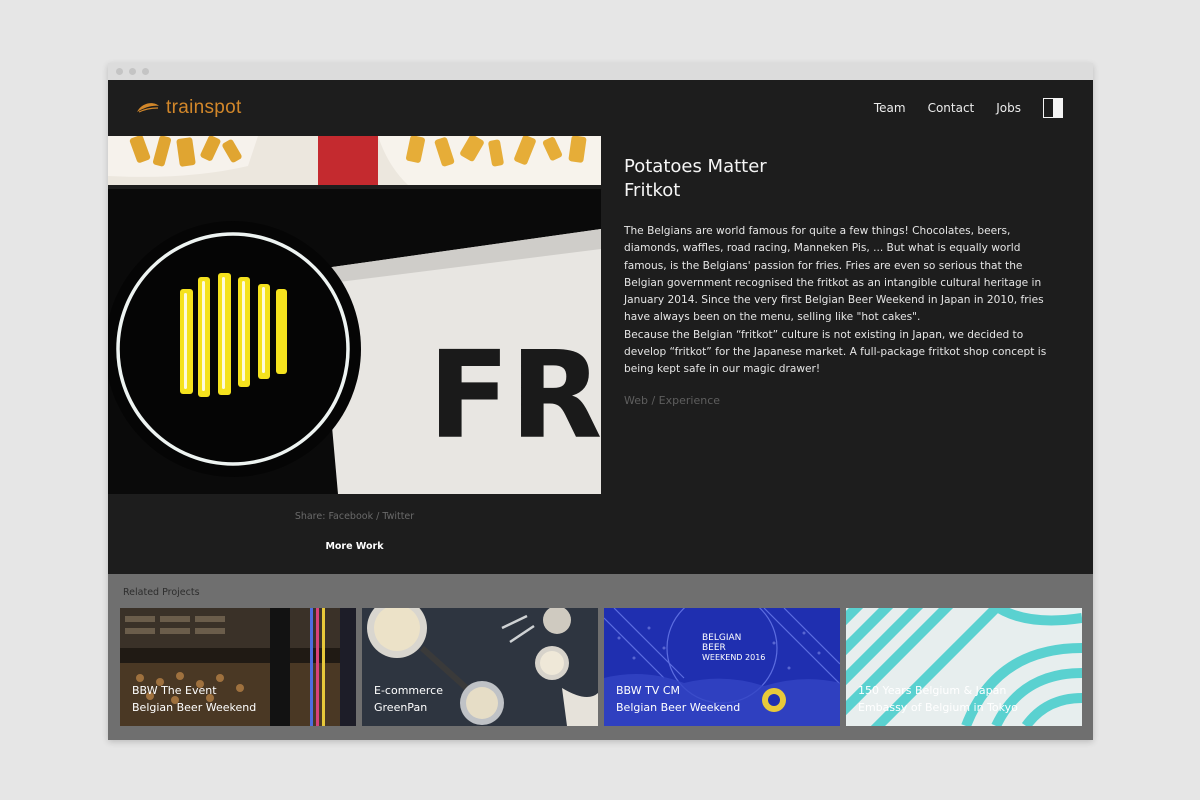  Describe the element at coordinates (1053, 108) in the screenshot. I see `contrast-toggle-icon` at that location.